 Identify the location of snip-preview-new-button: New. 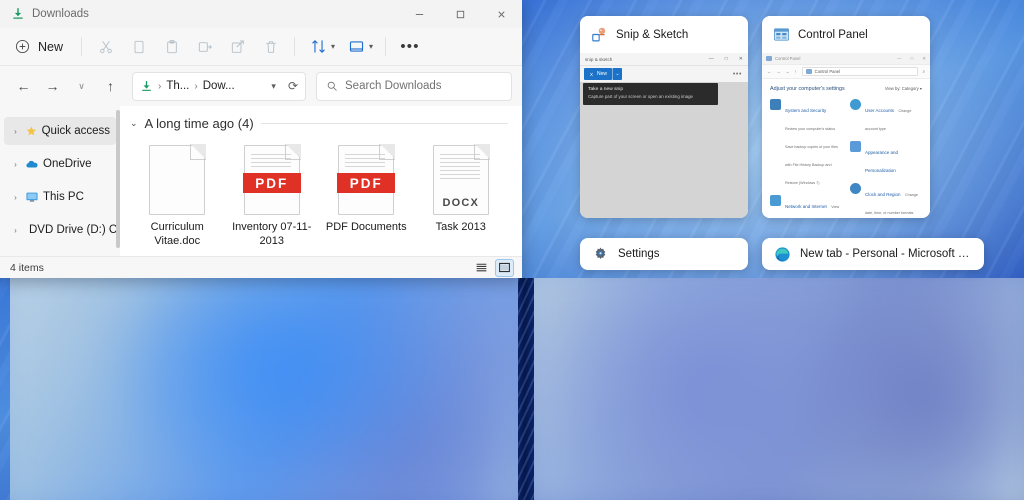
(598, 74).